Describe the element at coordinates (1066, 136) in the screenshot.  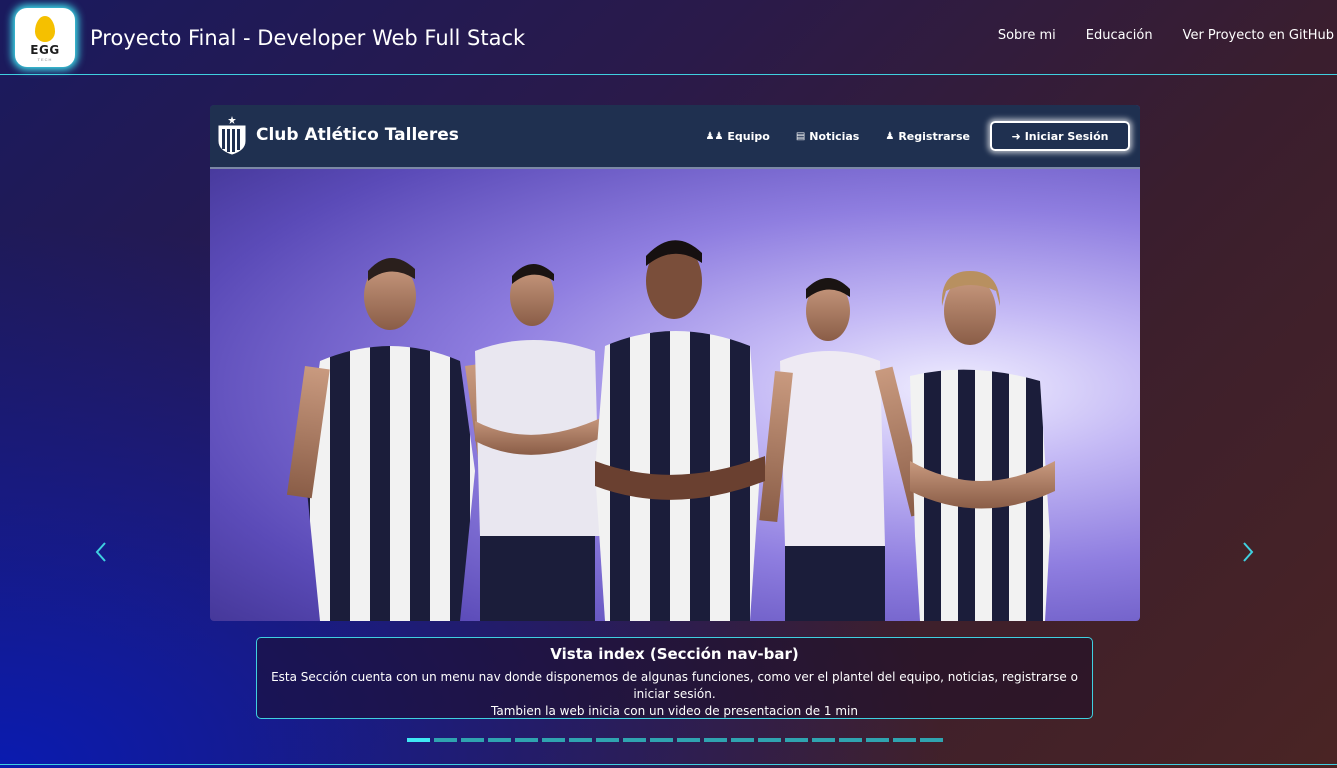
I see `club-login-label: Iniciar Sesión` at that location.